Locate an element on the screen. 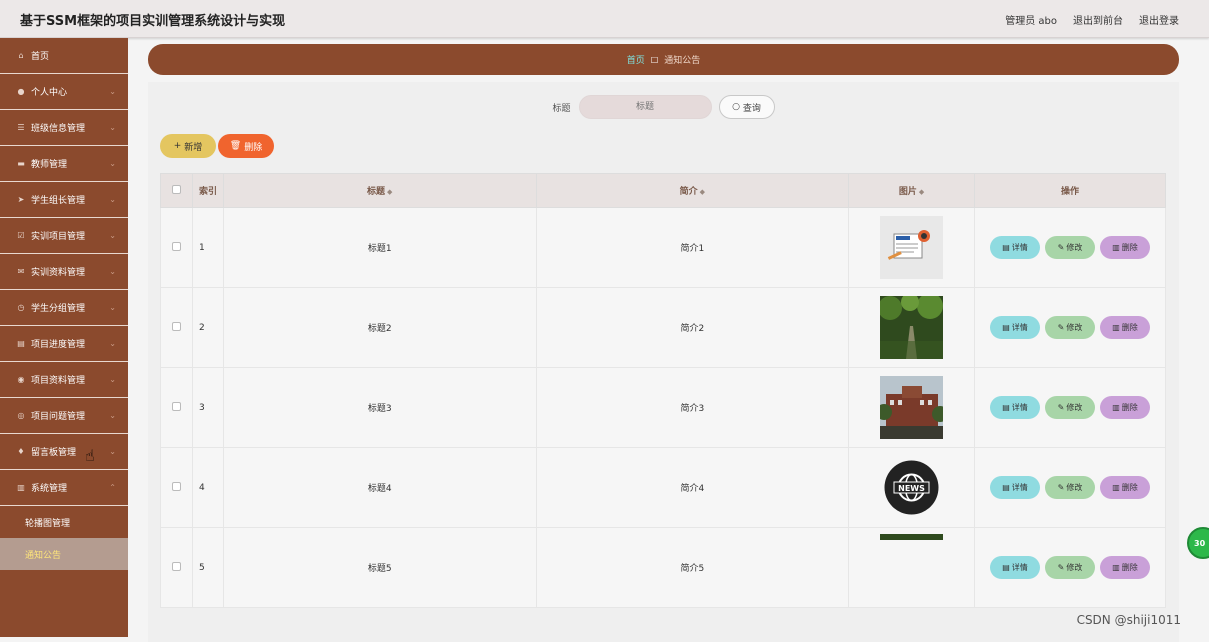  row-ops-cell: ▤详情 ✎修改 ▥删除 is located at coordinates (1070, 488).